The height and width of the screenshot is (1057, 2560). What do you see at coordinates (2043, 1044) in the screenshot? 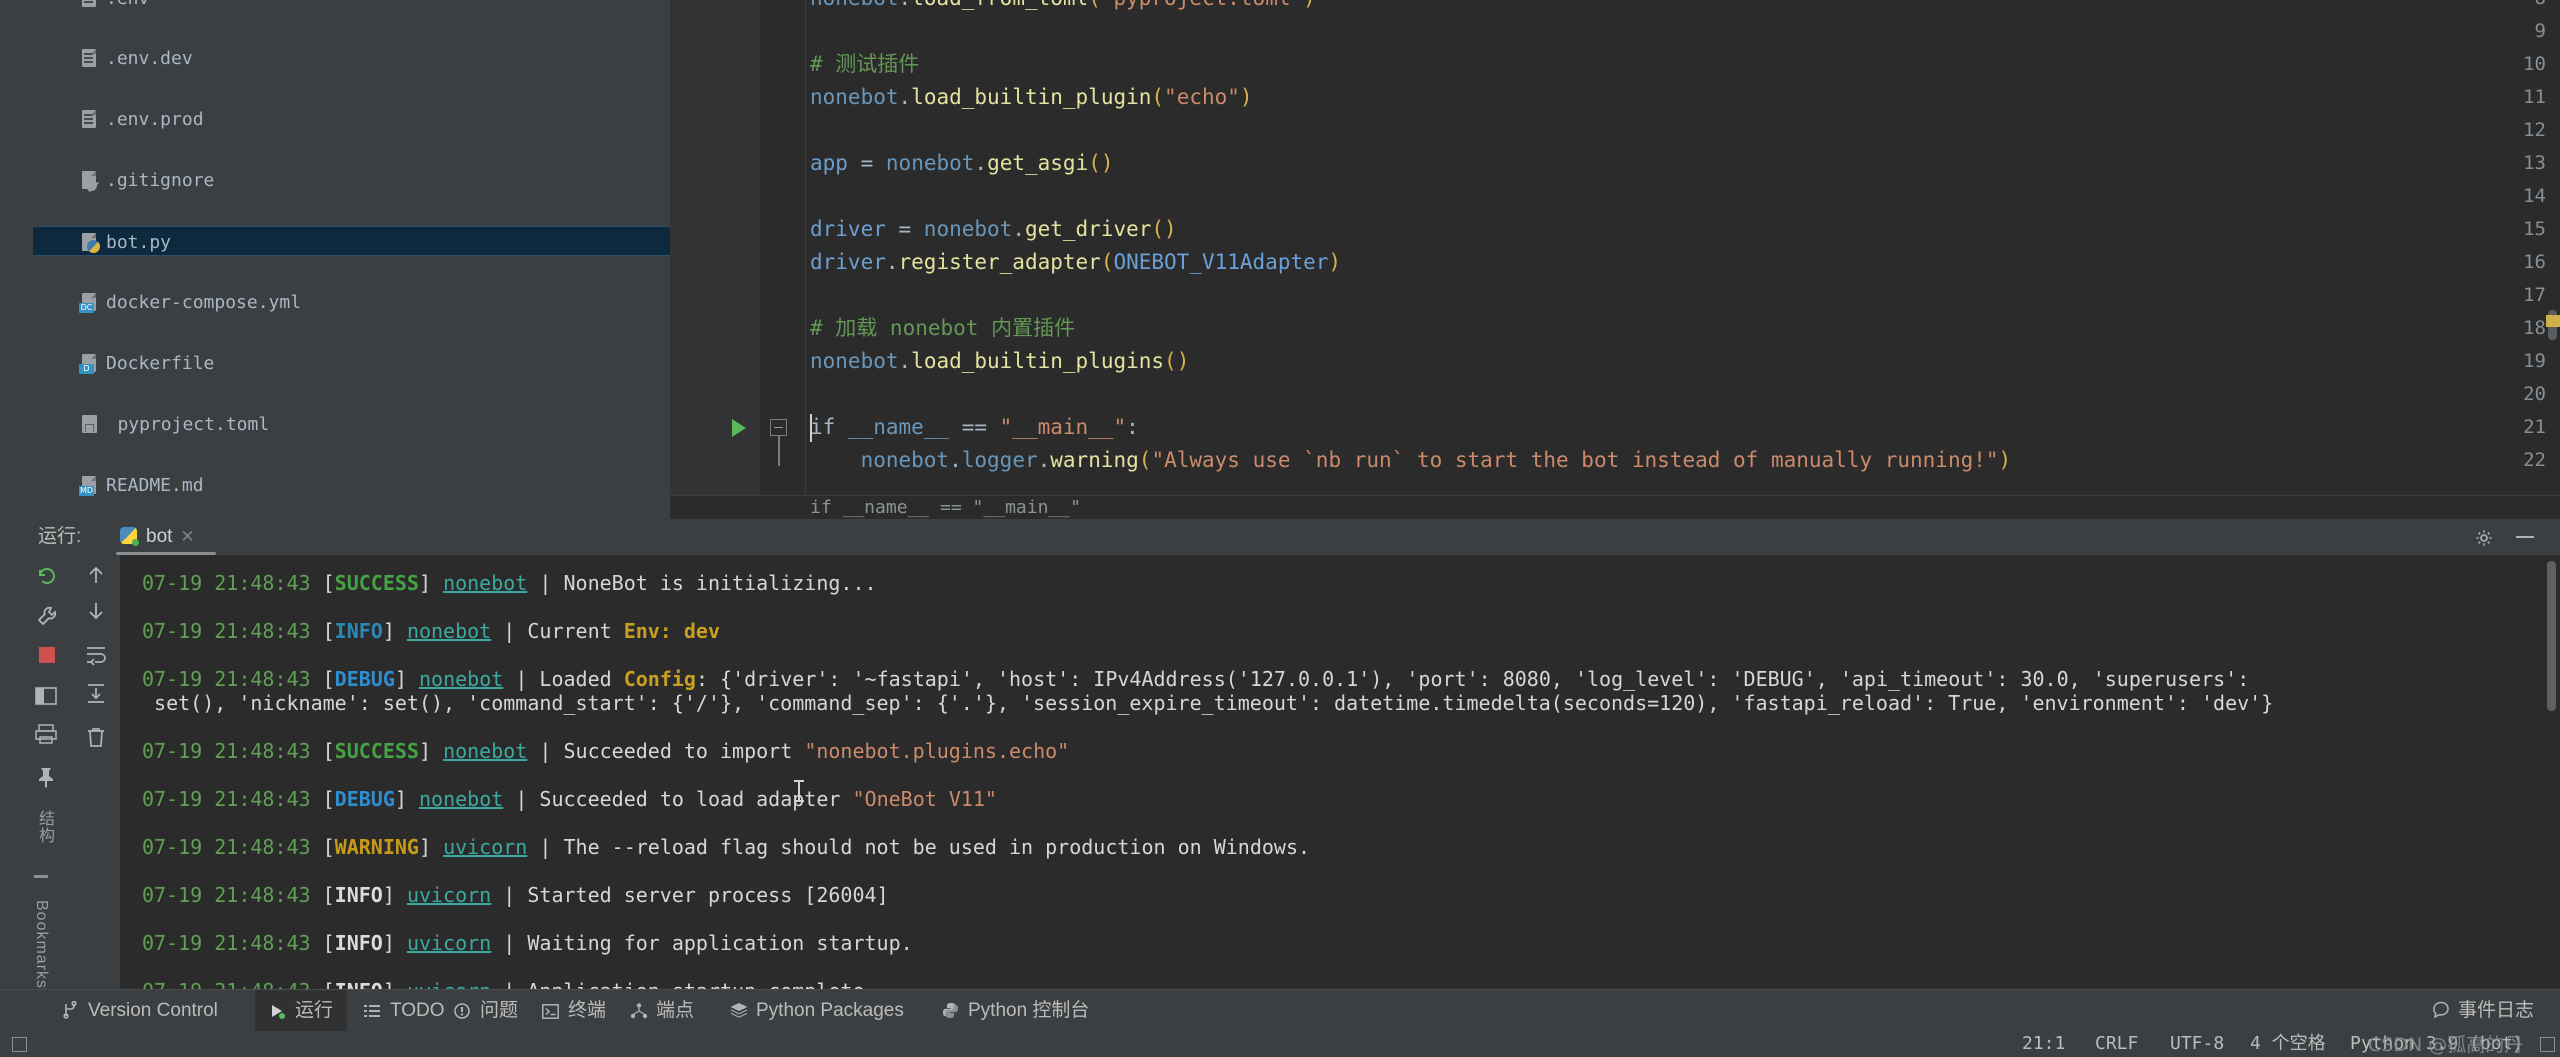
I see `status-caret-position: 21:1` at bounding box center [2043, 1044].